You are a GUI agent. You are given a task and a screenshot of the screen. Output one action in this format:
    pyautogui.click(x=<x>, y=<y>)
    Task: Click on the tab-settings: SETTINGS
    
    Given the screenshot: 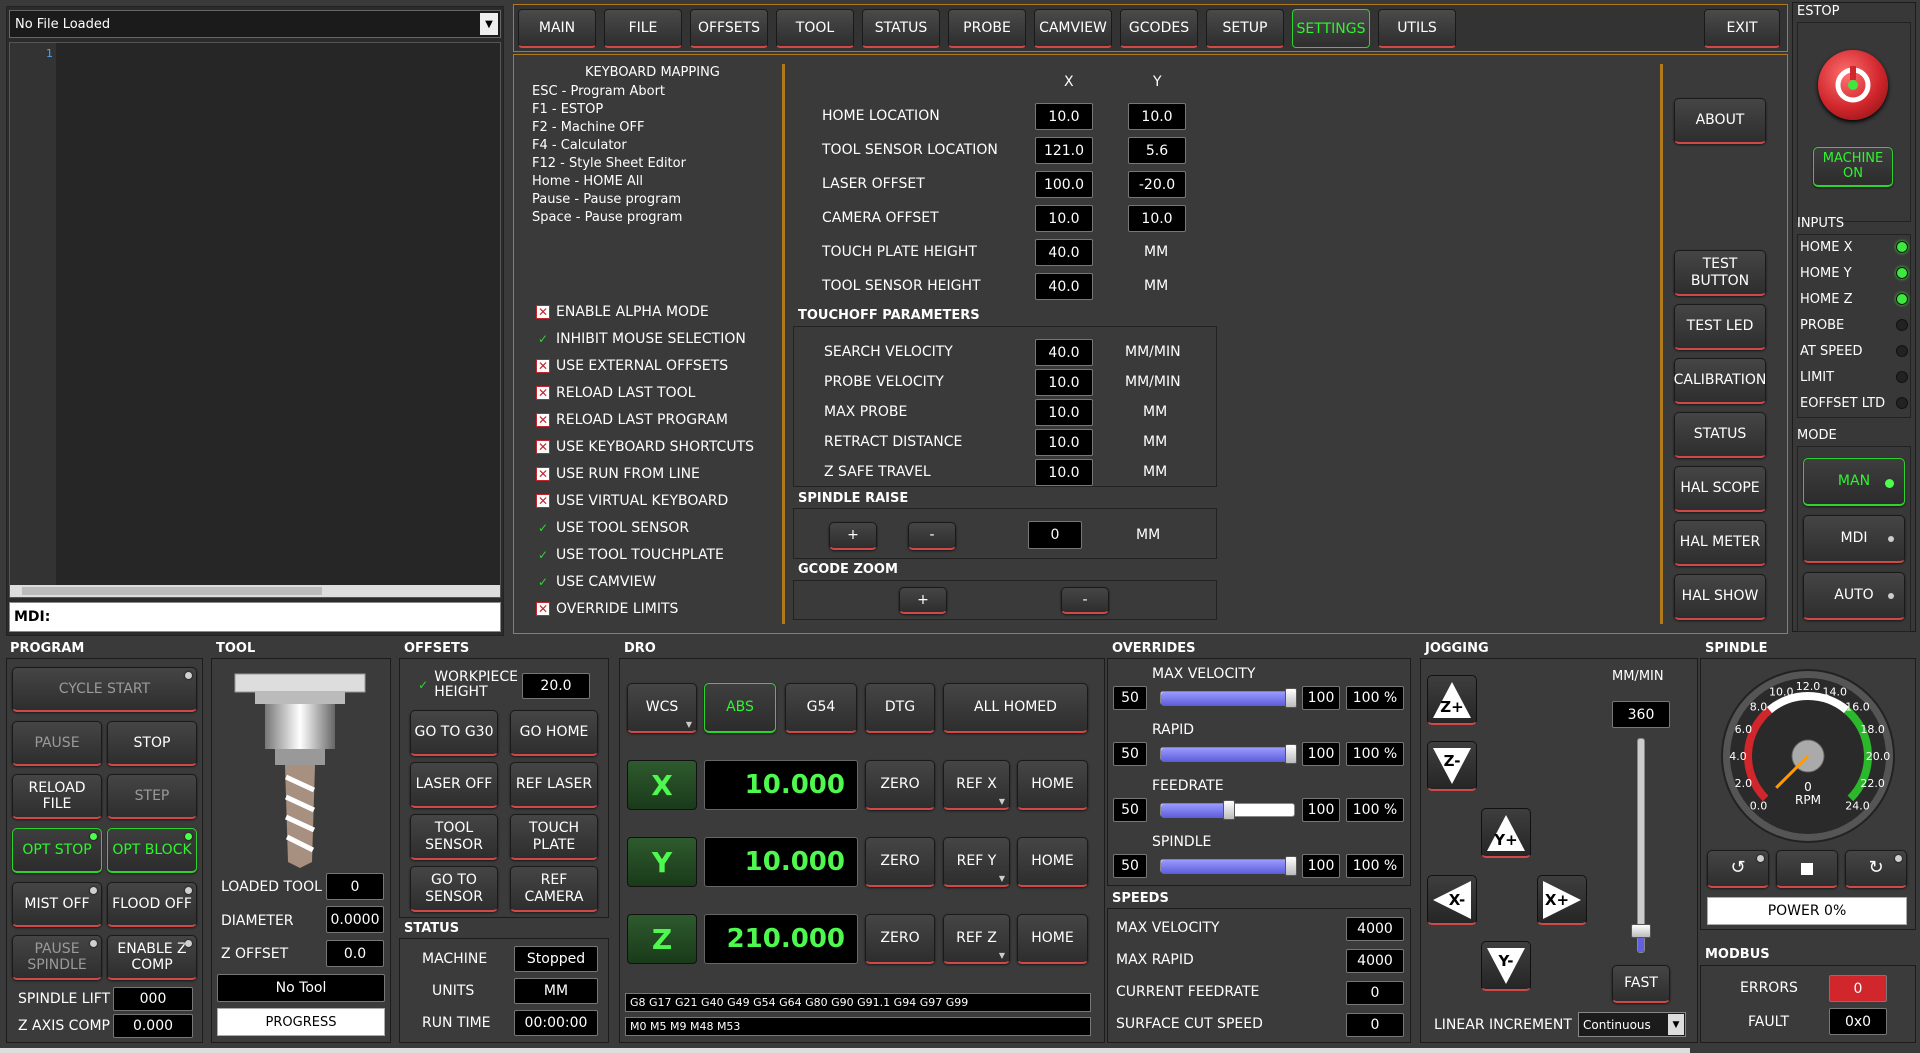 What is the action you would take?
    pyautogui.click(x=1331, y=28)
    